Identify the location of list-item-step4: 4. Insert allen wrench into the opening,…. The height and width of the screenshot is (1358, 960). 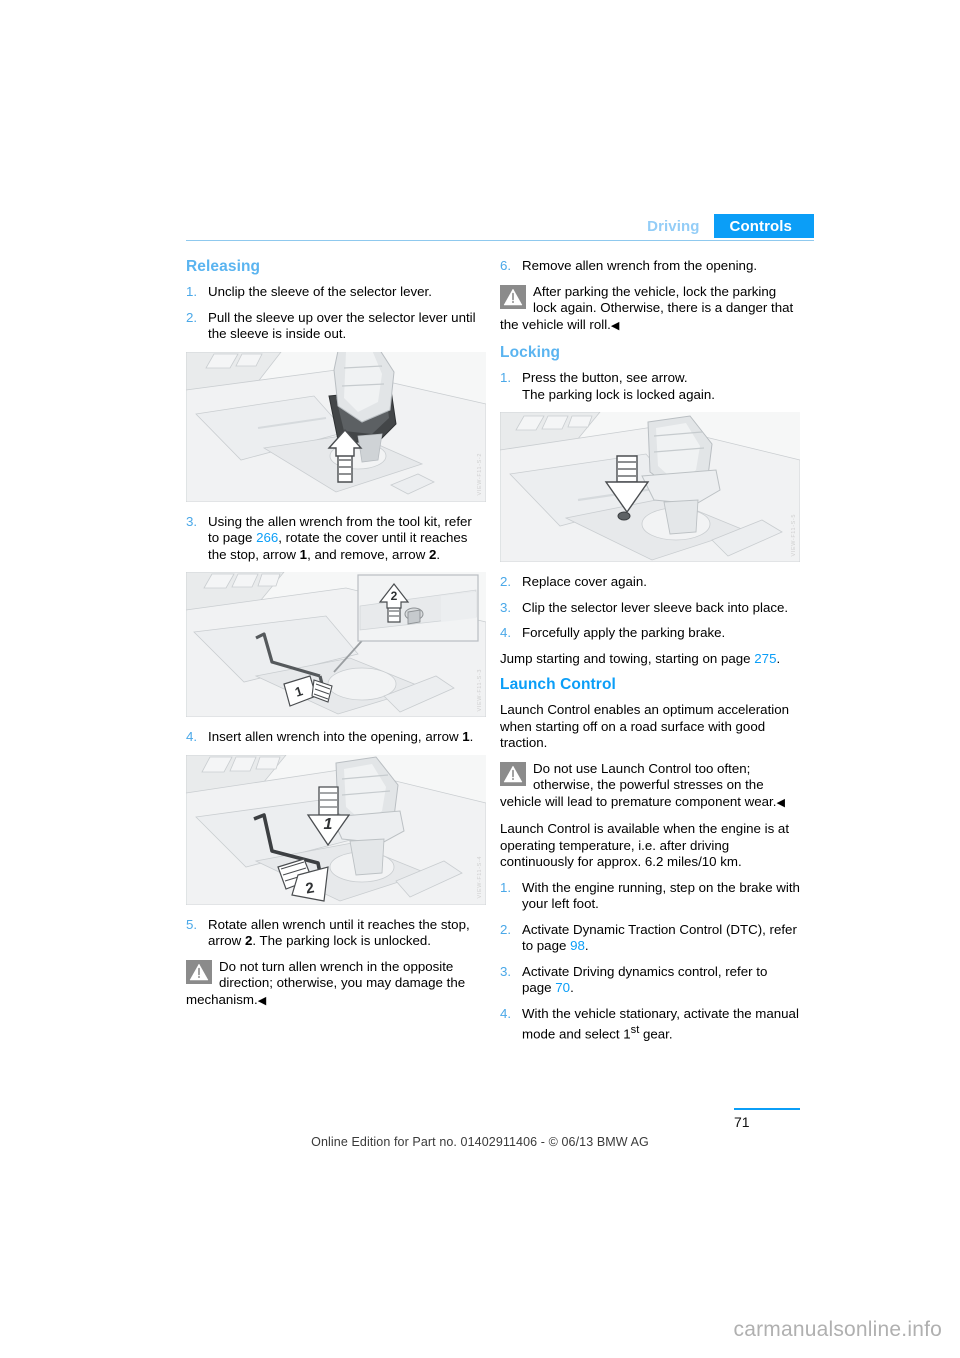
(336, 737).